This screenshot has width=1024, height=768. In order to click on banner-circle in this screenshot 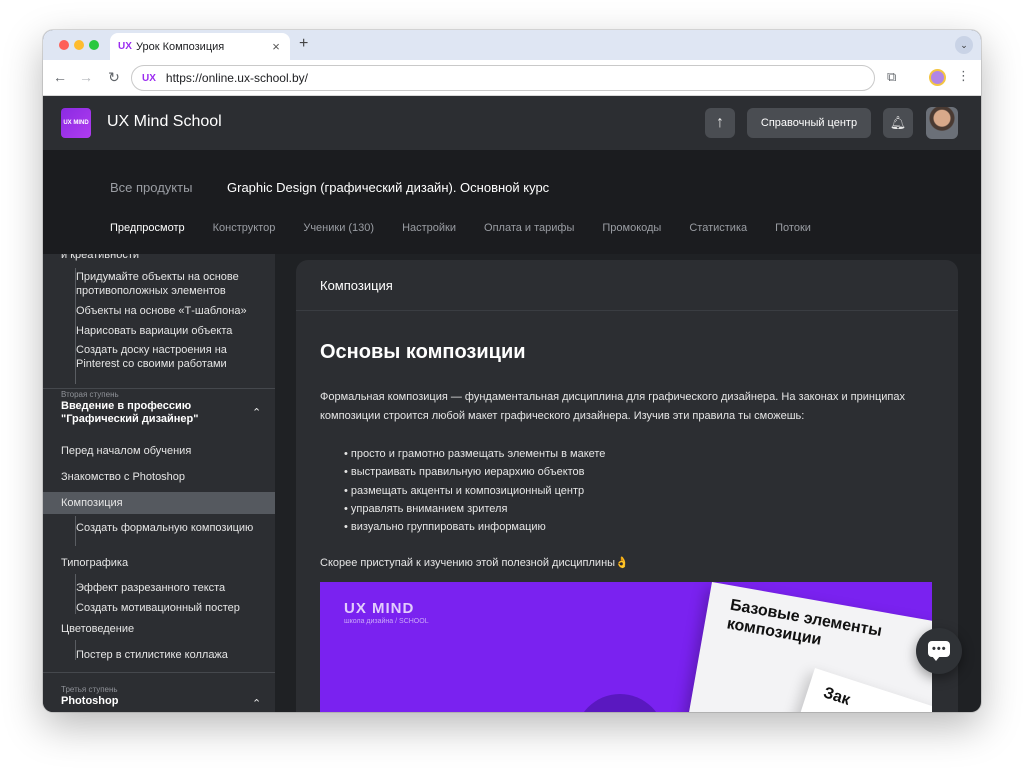, I will do `click(620, 703)`.